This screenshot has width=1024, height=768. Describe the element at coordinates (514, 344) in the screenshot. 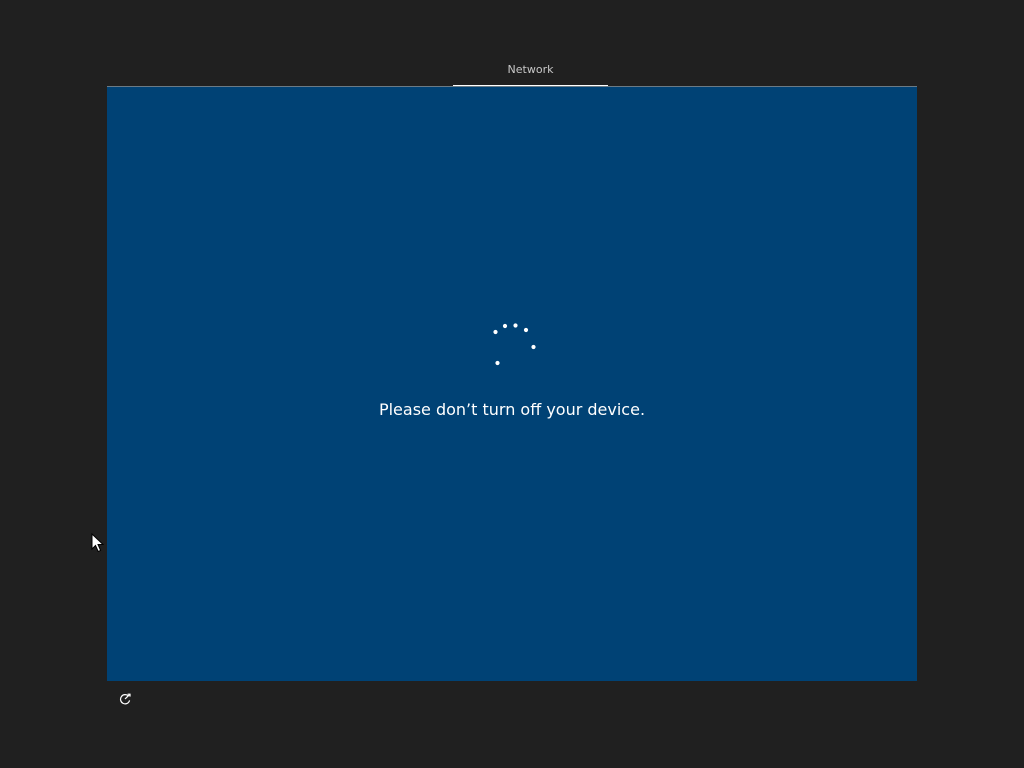

I see `loading-spinner-icon` at that location.